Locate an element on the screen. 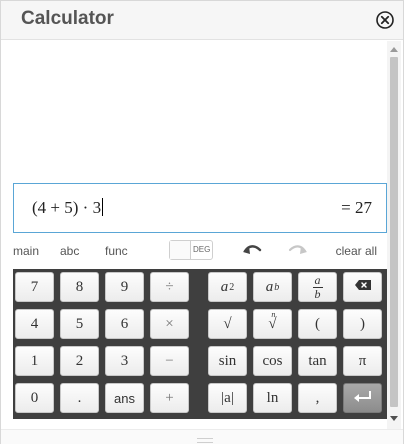 Image resolution: width=404 pixels, height=444 pixels. resize-handle is located at coordinates (205, 440).